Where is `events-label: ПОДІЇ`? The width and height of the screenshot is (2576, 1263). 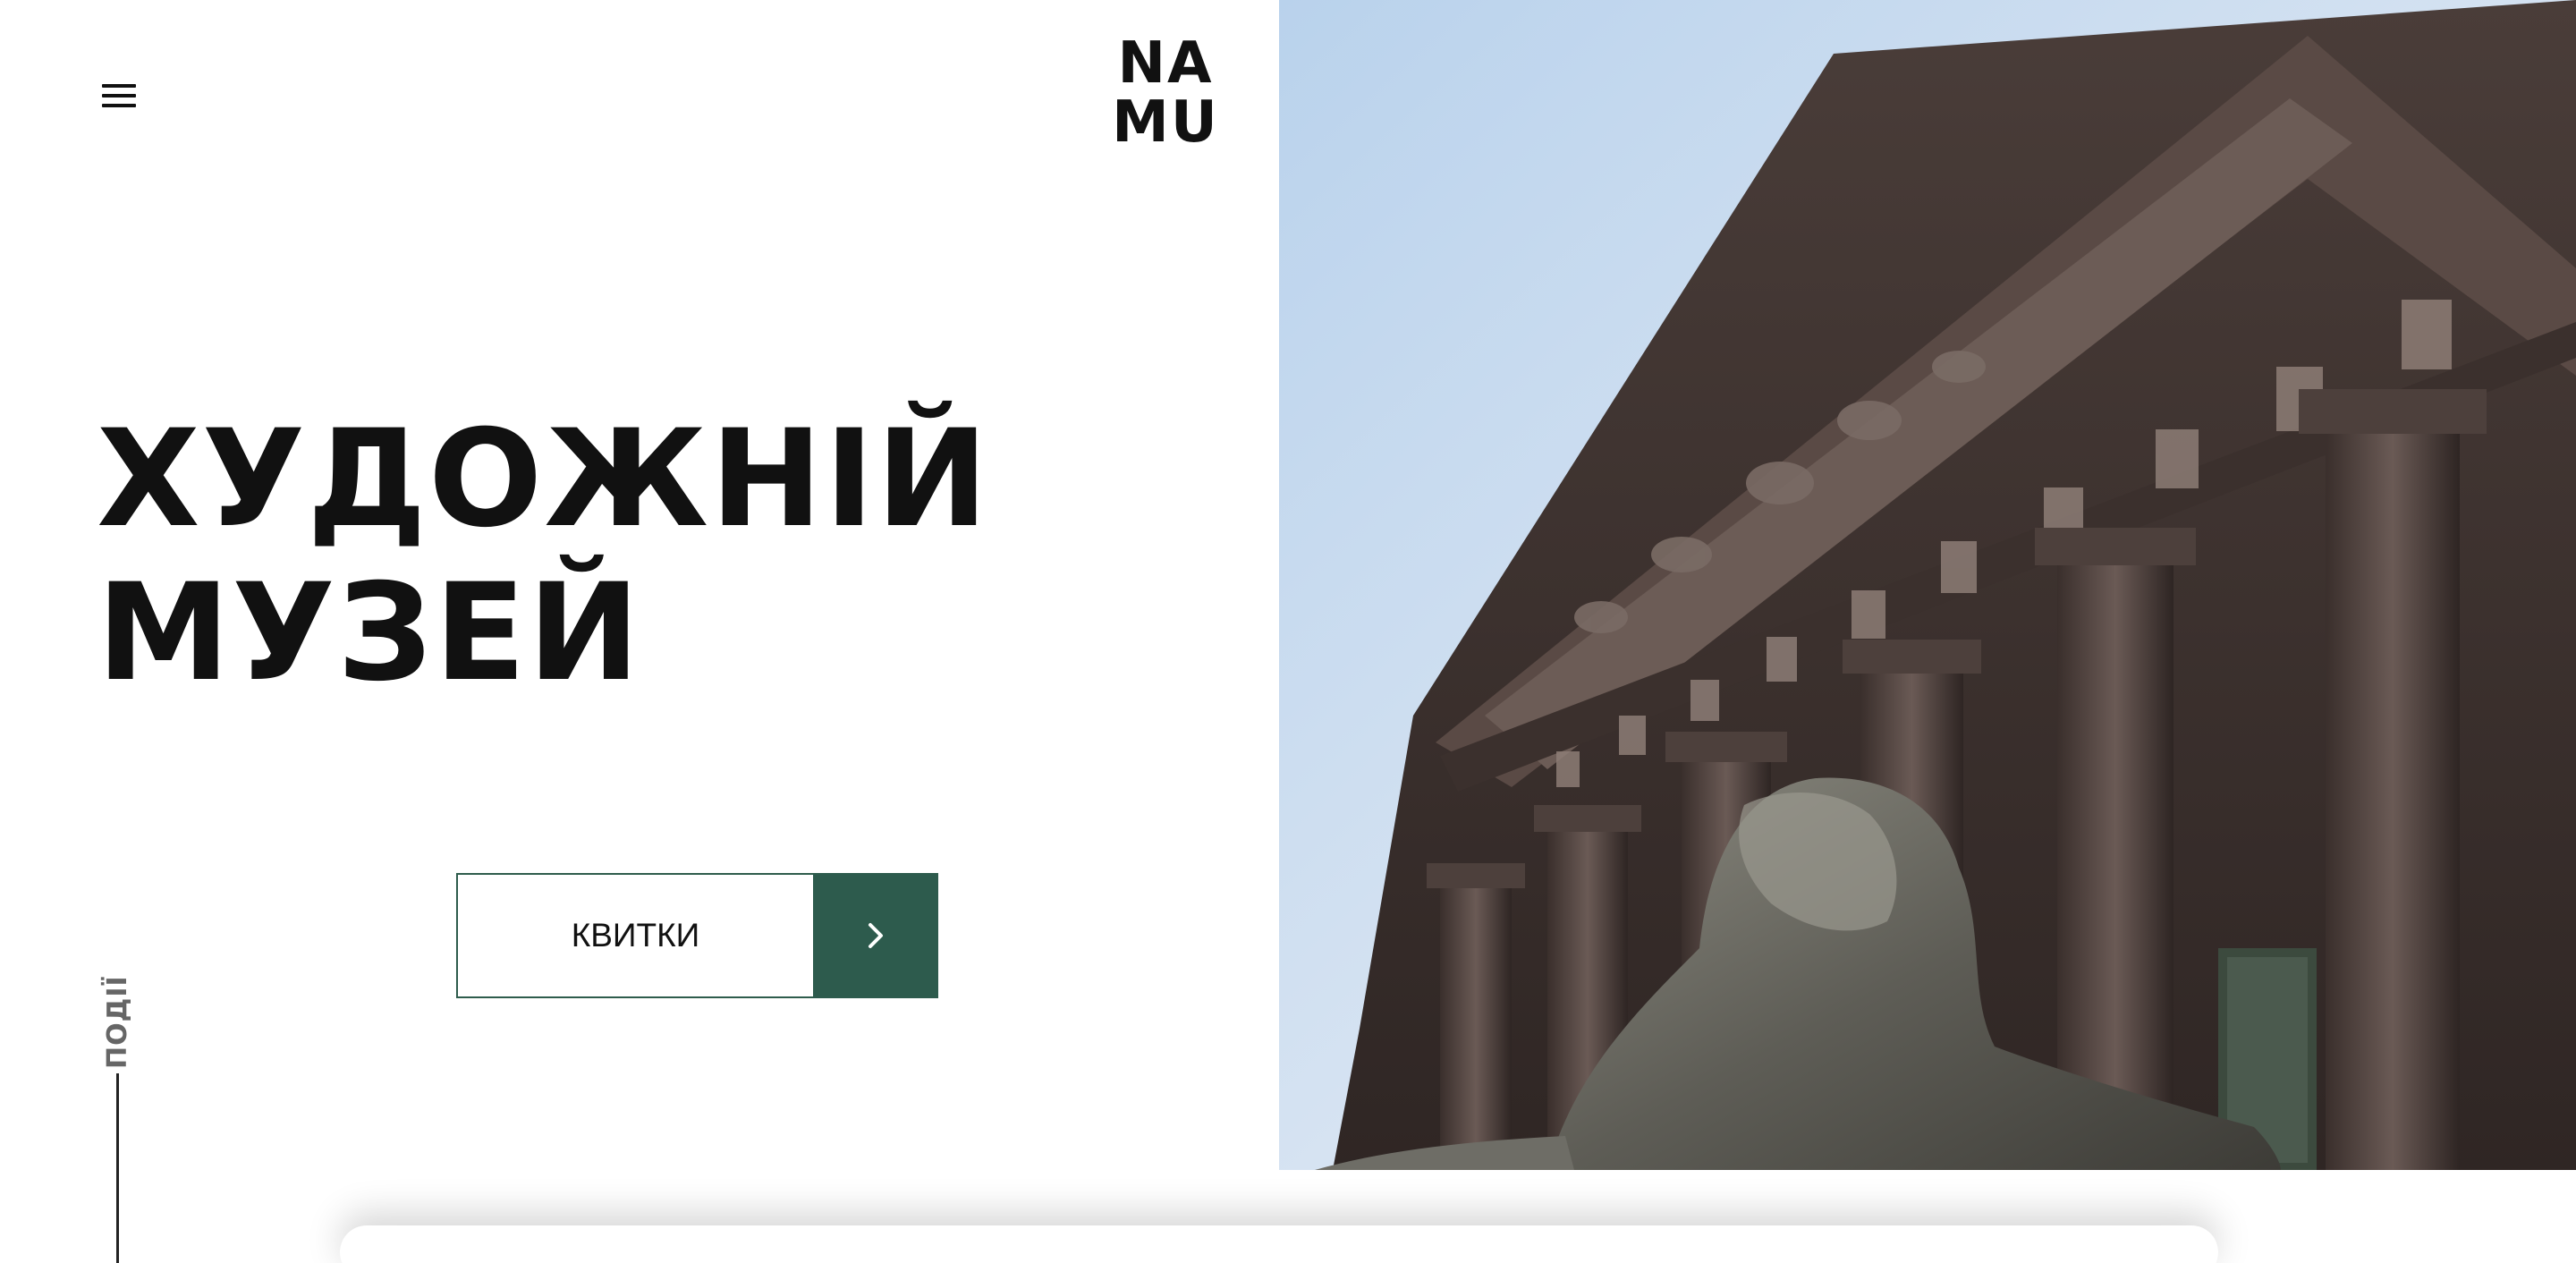 events-label: ПОДІЇ is located at coordinates (117, 1022).